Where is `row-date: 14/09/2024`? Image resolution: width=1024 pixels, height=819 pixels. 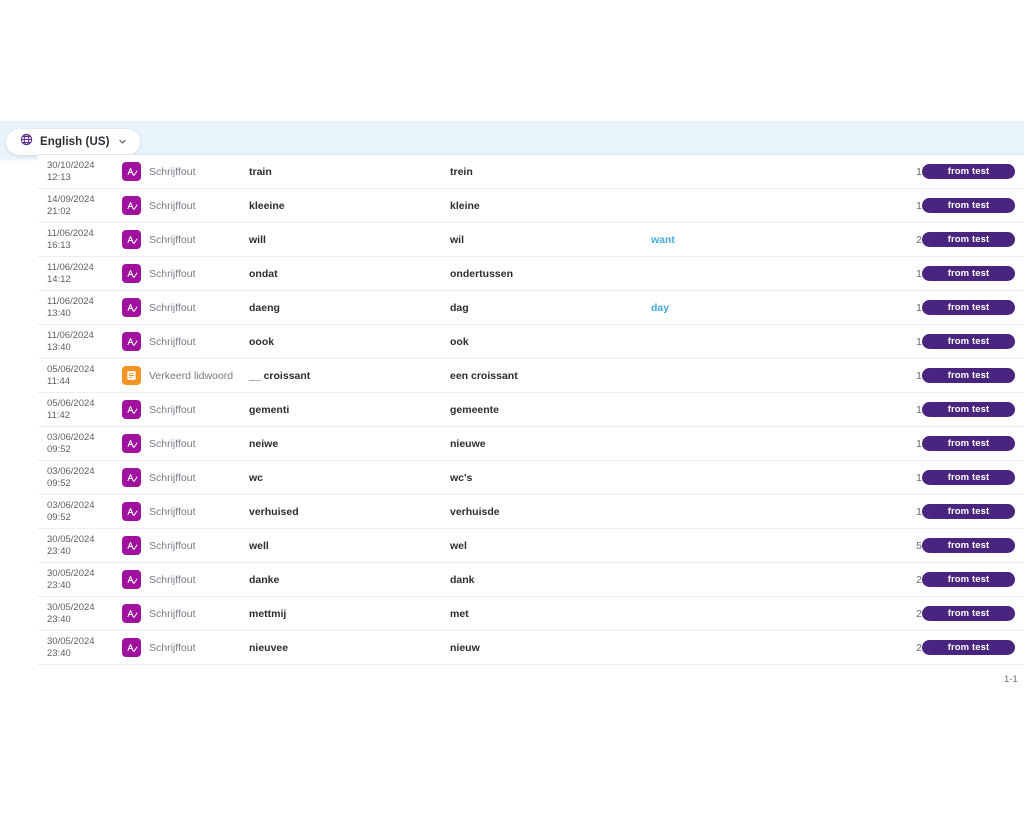
row-date: 14/09/2024 is located at coordinates (71, 199).